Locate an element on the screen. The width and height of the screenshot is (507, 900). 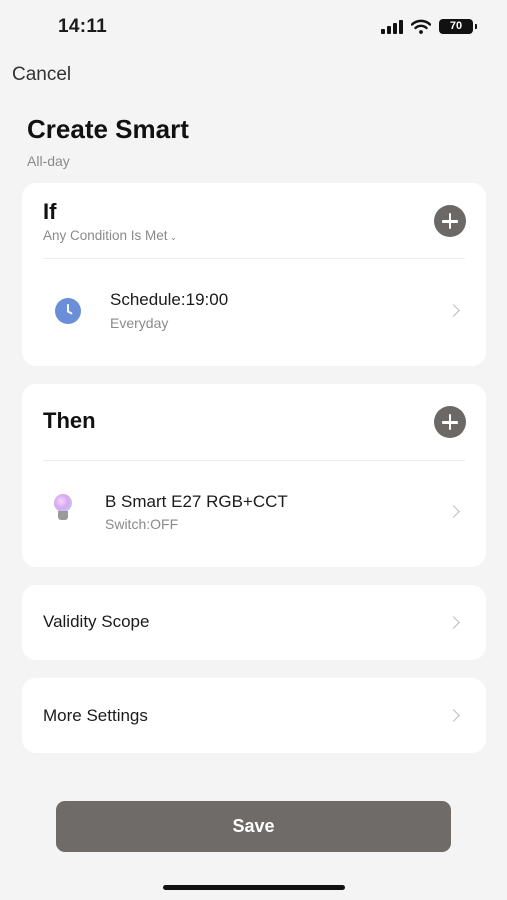
condition-mode-label: Any Condition Is Met is located at coordinates (105, 235).